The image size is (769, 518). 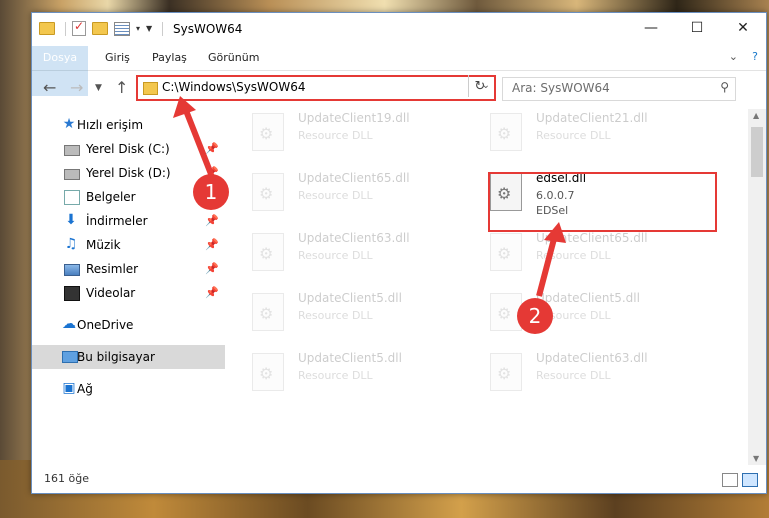 I want to click on ribbon-expand-icon: ⌄, so click(x=733, y=56).